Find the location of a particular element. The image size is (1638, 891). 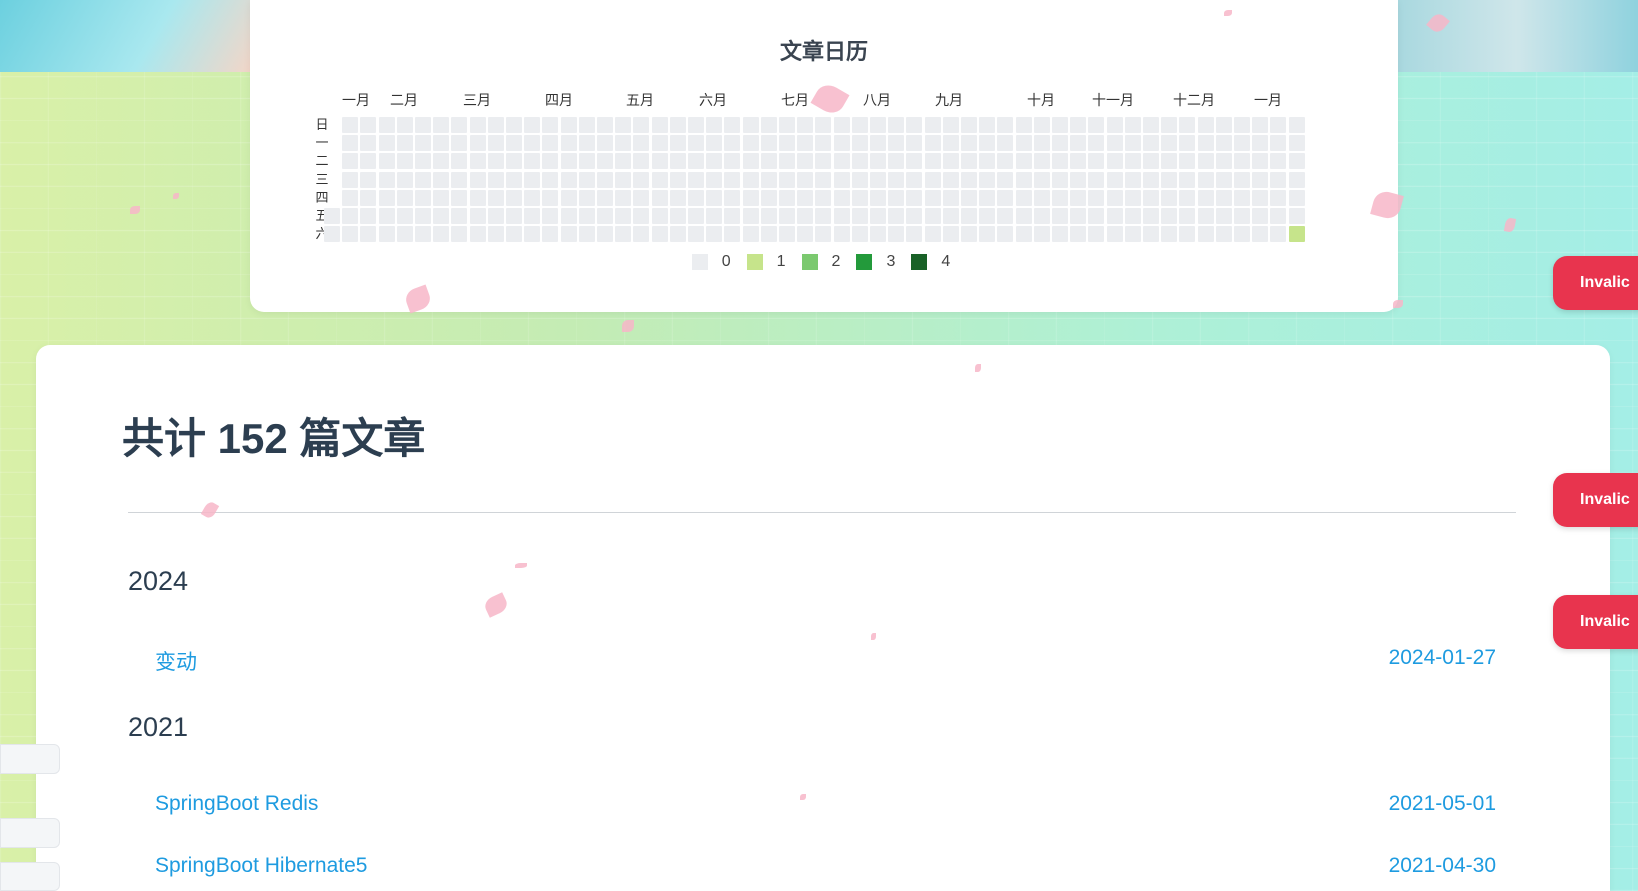

side-panel-tab is located at coordinates (30, 833).